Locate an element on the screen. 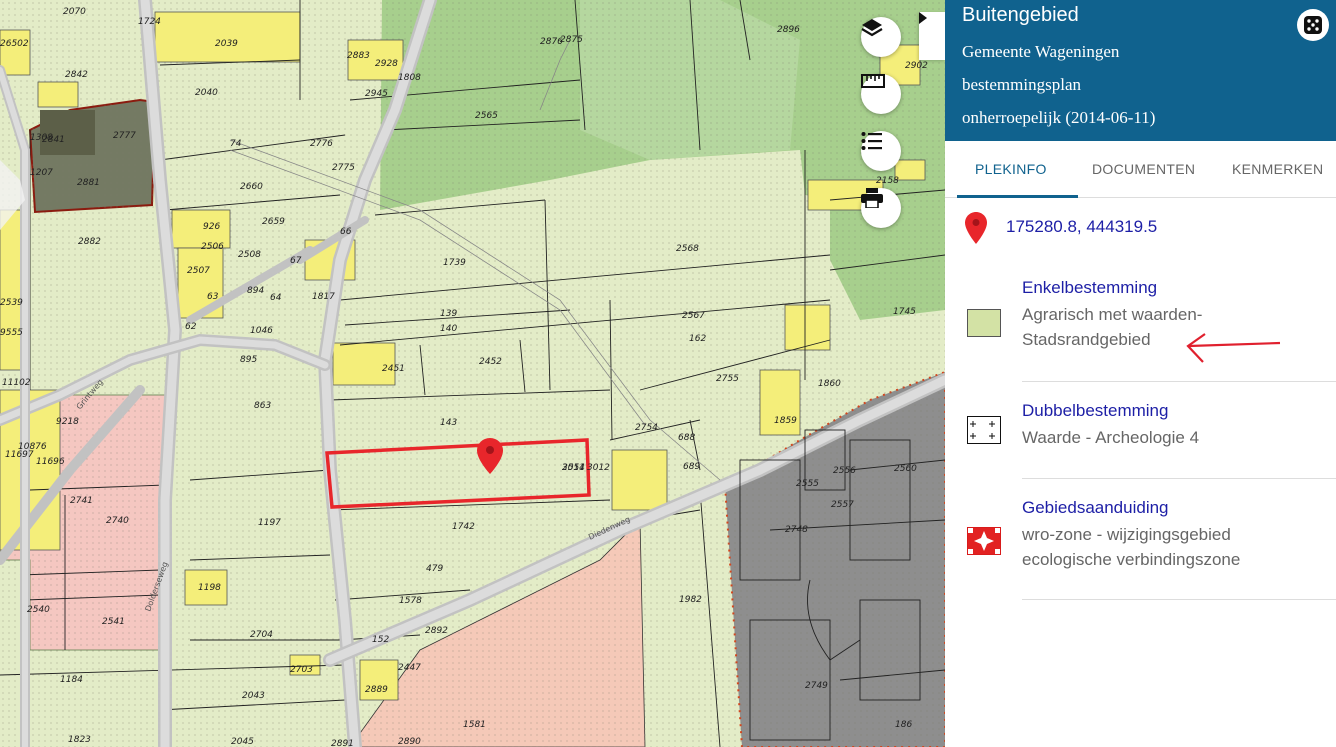 This screenshot has width=1336, height=747. archeologie-swatch is located at coordinates (984, 430).